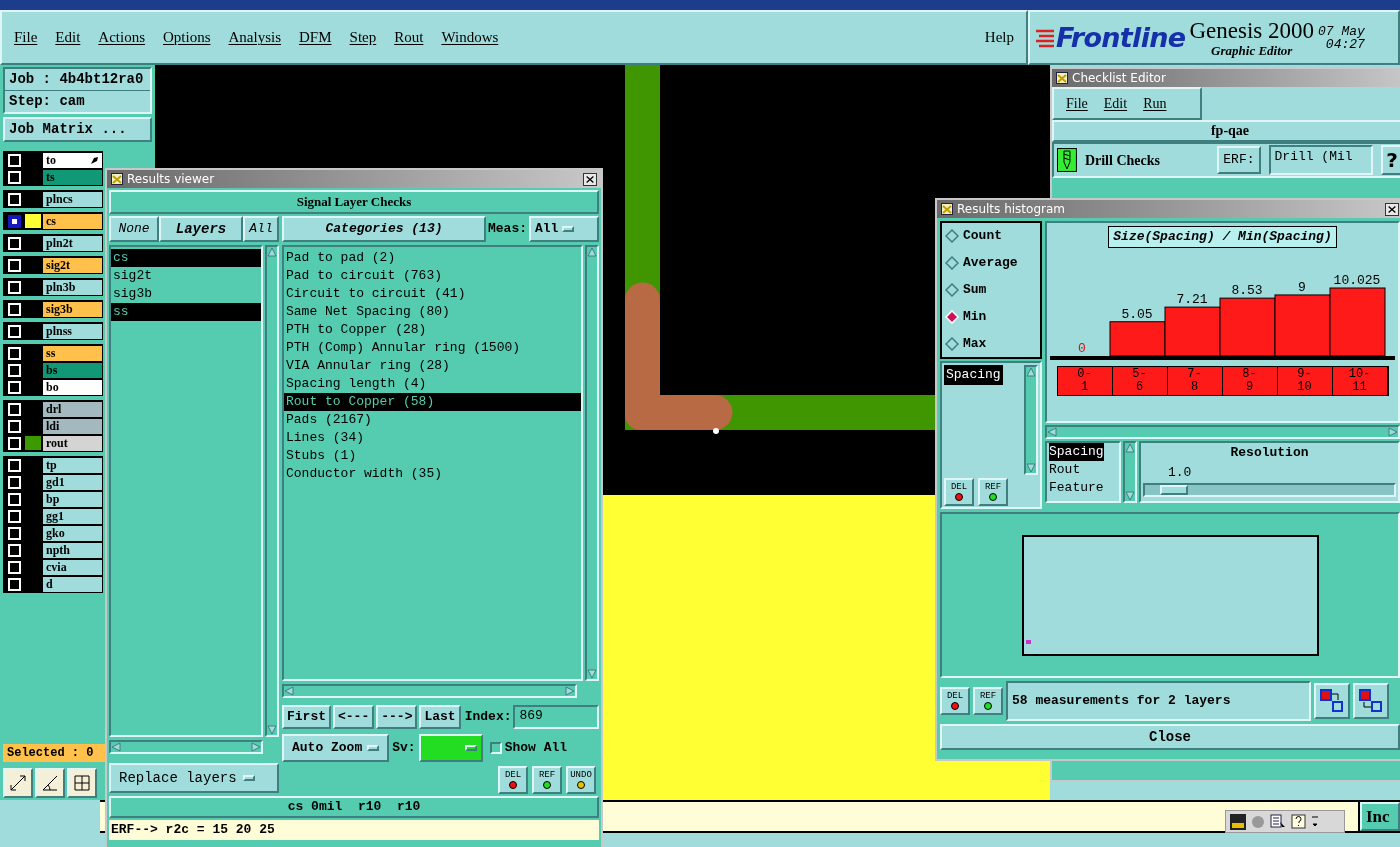 The width and height of the screenshot is (1400, 847). I want to click on app-icon, so click(1238, 821).